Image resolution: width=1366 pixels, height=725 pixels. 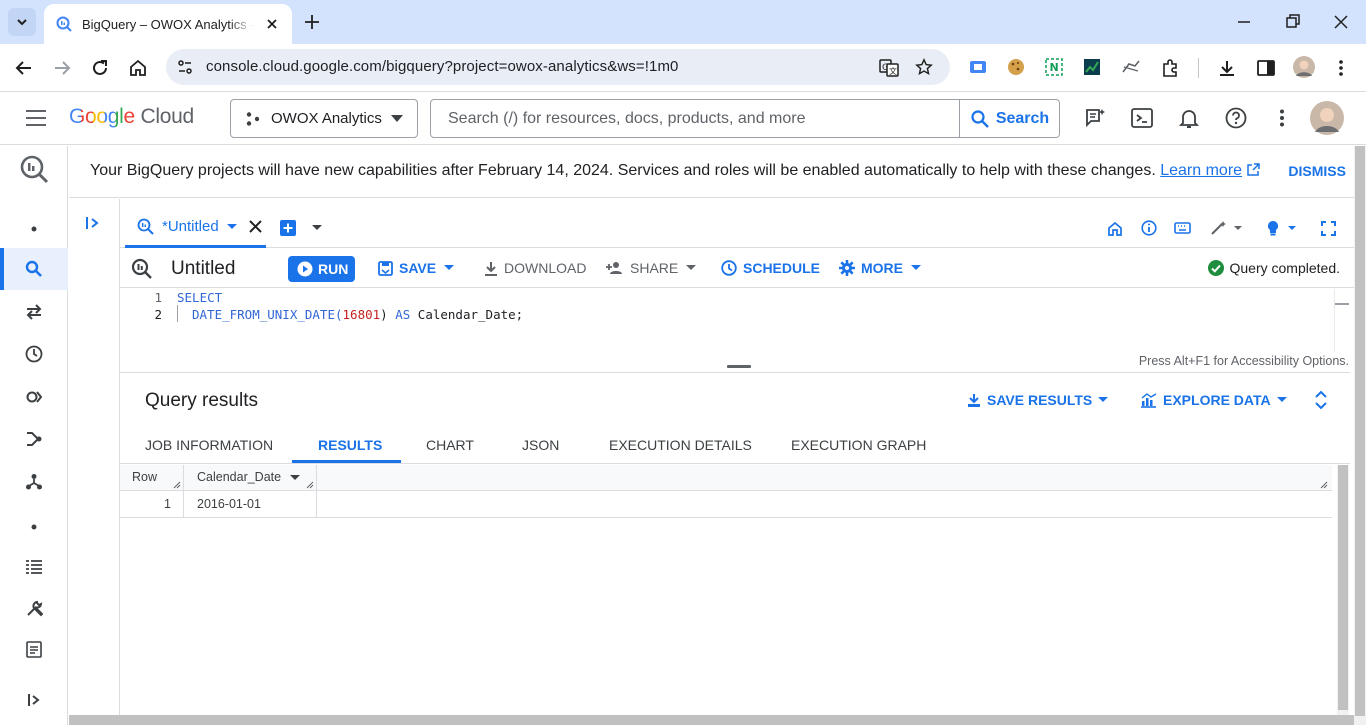 What do you see at coordinates (34, 700) in the screenshot?
I see `expand-rail-icon` at bounding box center [34, 700].